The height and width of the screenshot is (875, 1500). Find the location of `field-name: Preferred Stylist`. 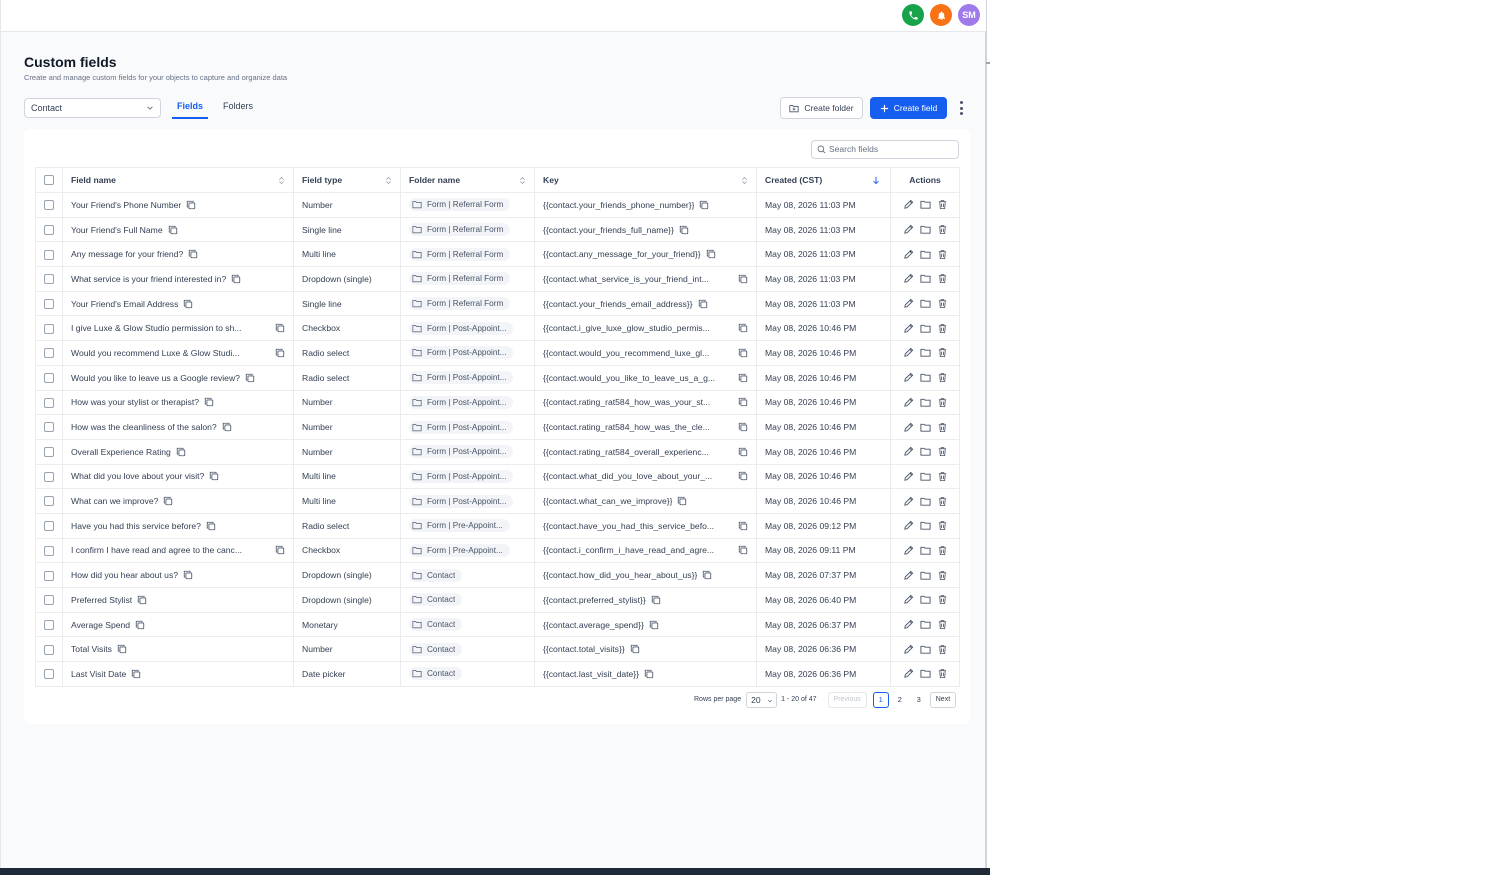

field-name: Preferred Stylist is located at coordinates (101, 600).